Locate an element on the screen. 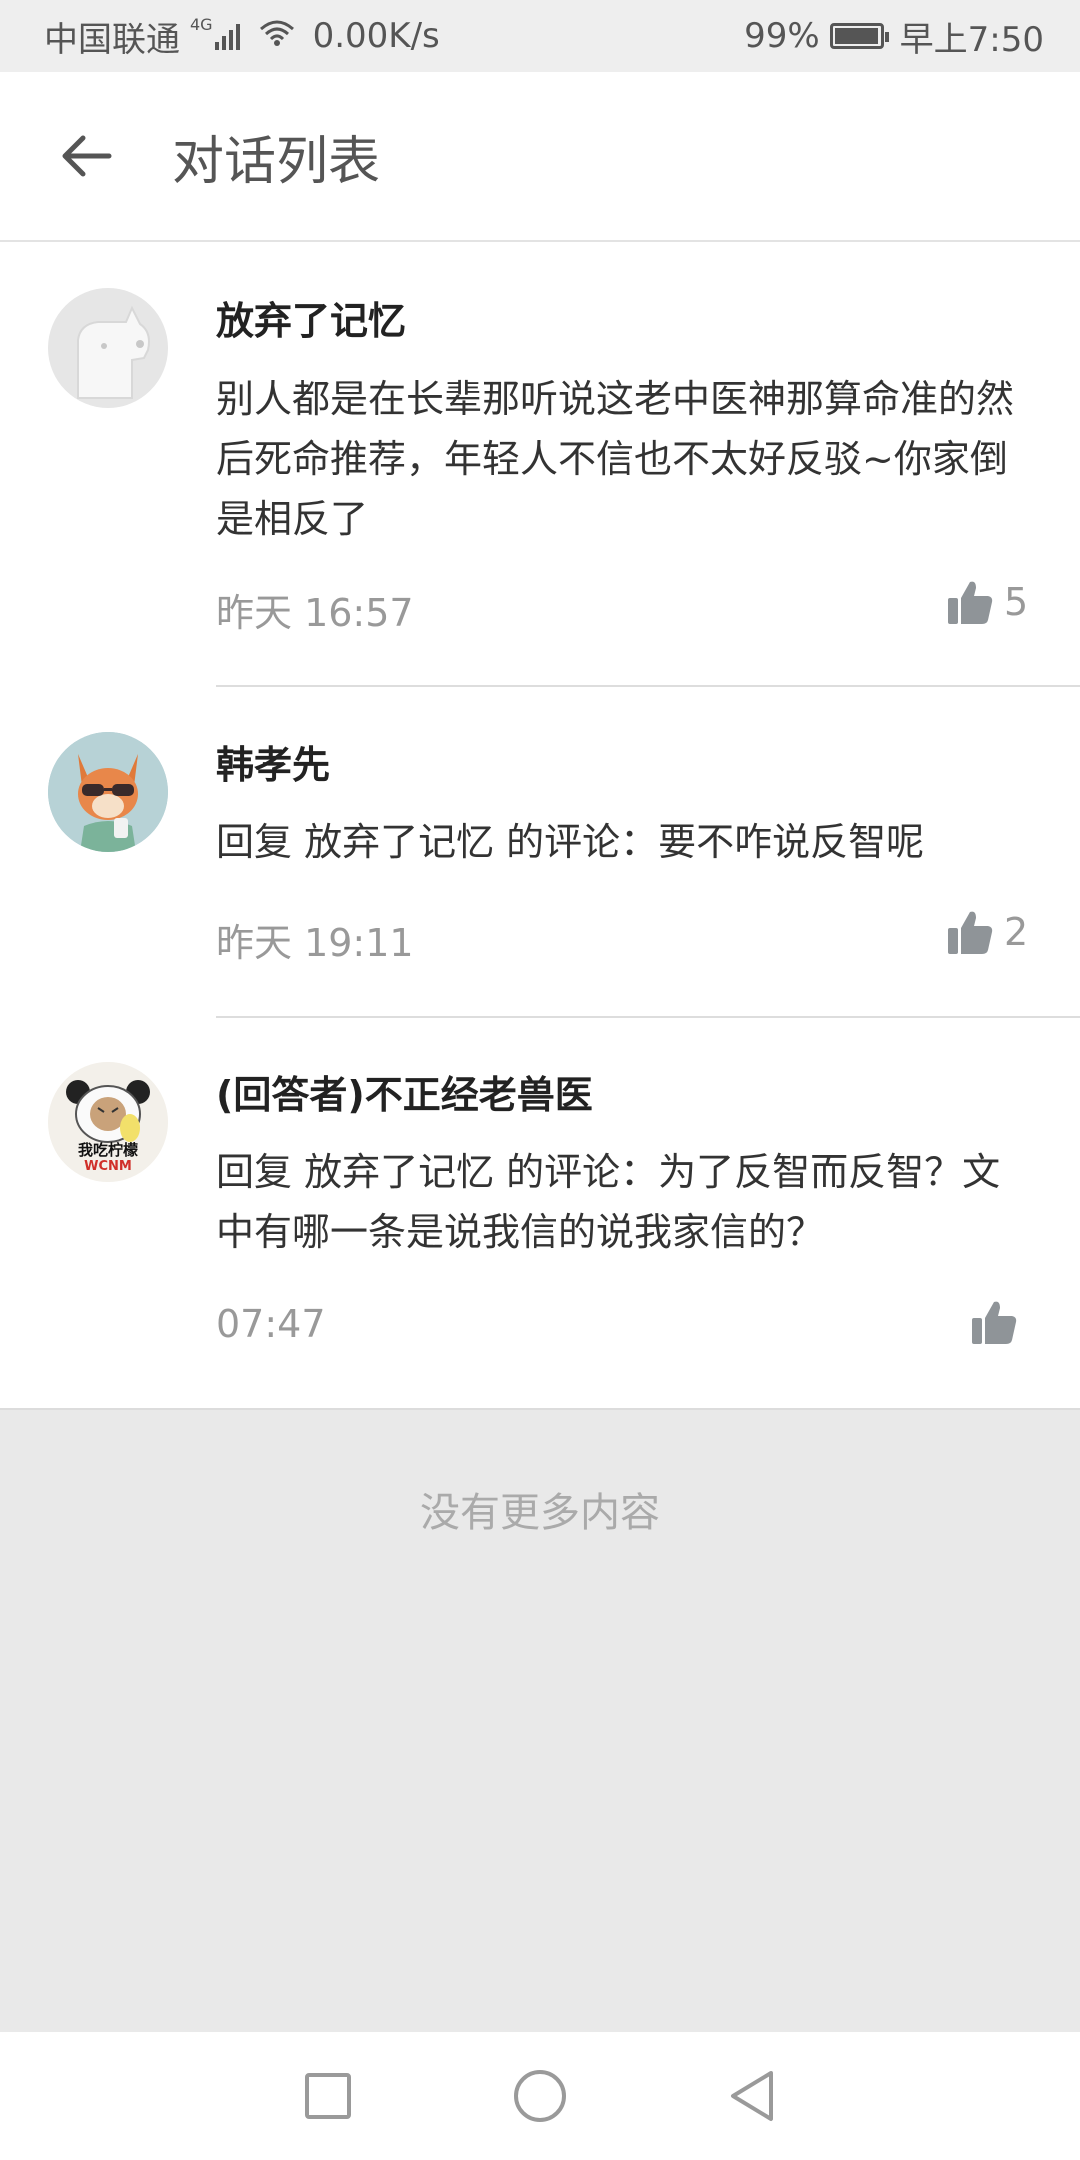 This screenshot has height=2160, width=1080. arrow-left-icon is located at coordinates (87, 156).